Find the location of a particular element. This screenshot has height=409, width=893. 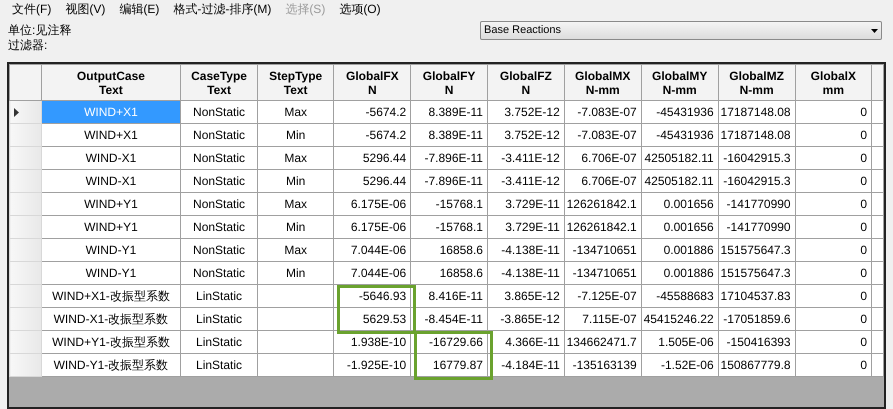

table-cell: 4.366E-11 is located at coordinates (525, 342).